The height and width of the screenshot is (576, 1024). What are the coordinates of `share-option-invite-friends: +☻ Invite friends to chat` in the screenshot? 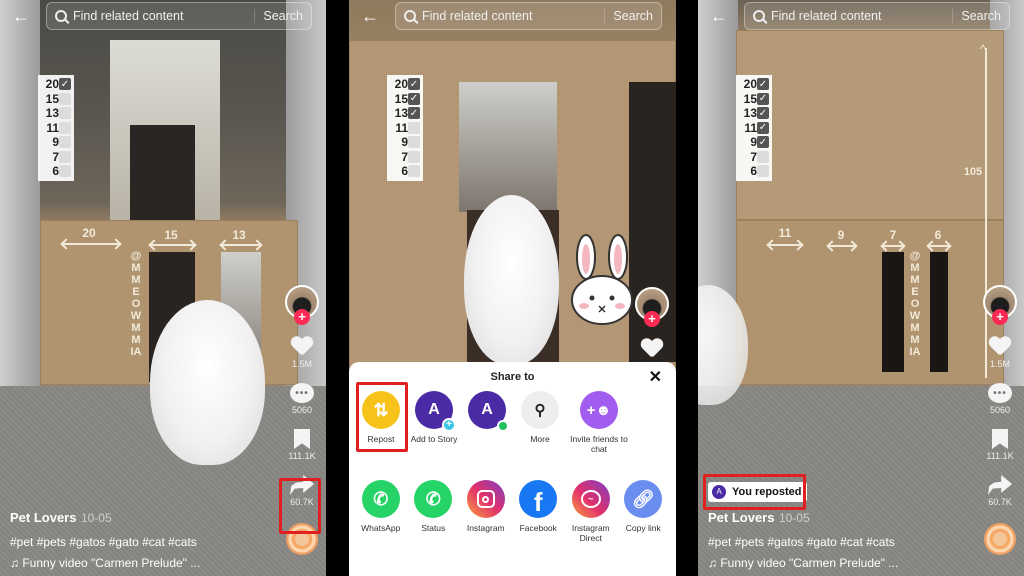 It's located at (599, 422).